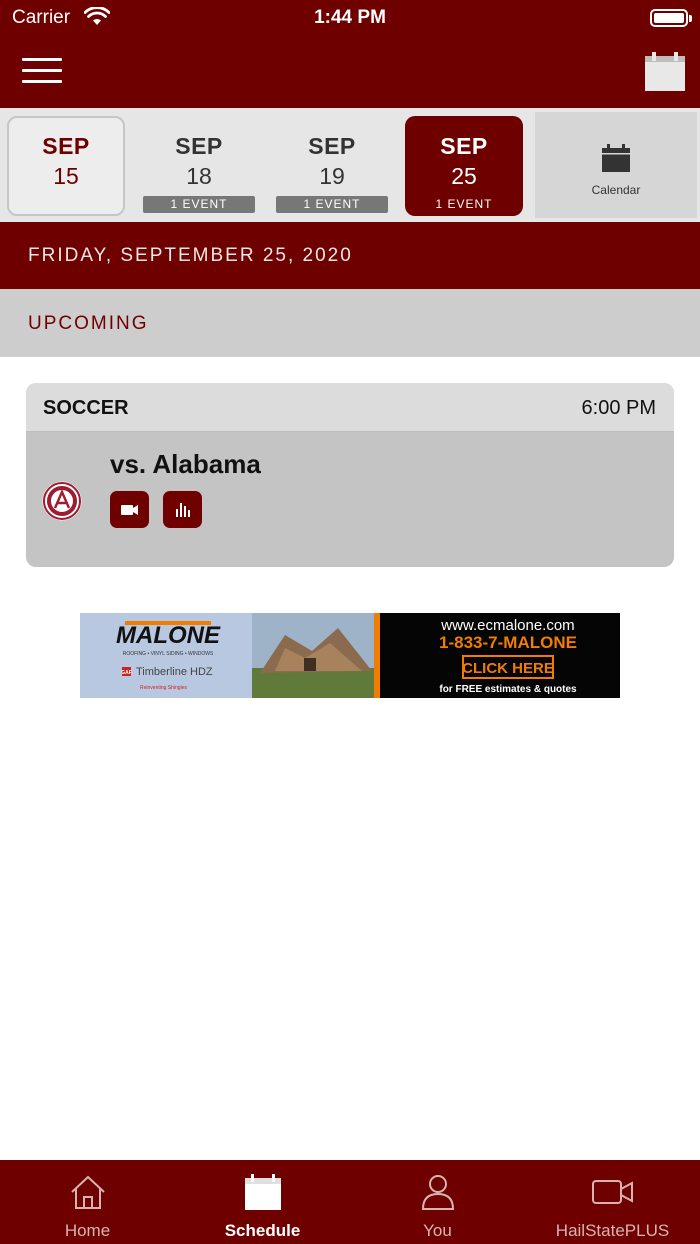  I want to click on section-header: UPCOMING, so click(350, 323).